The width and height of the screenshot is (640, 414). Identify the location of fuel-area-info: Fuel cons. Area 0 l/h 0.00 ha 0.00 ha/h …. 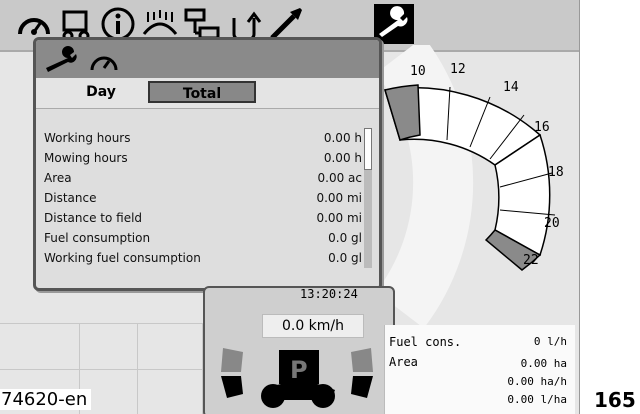
(479, 369).